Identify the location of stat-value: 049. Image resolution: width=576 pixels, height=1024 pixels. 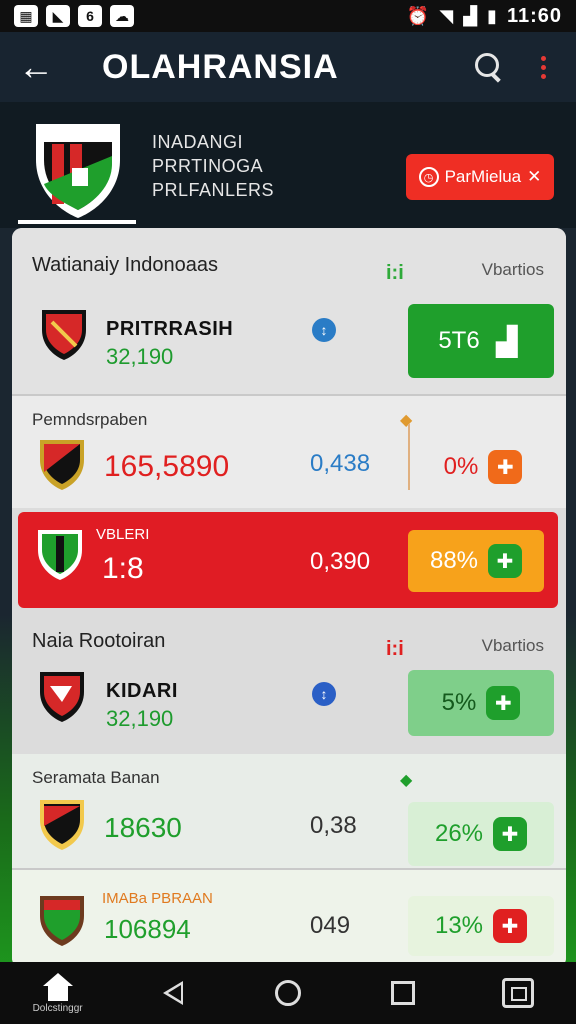
(330, 925).